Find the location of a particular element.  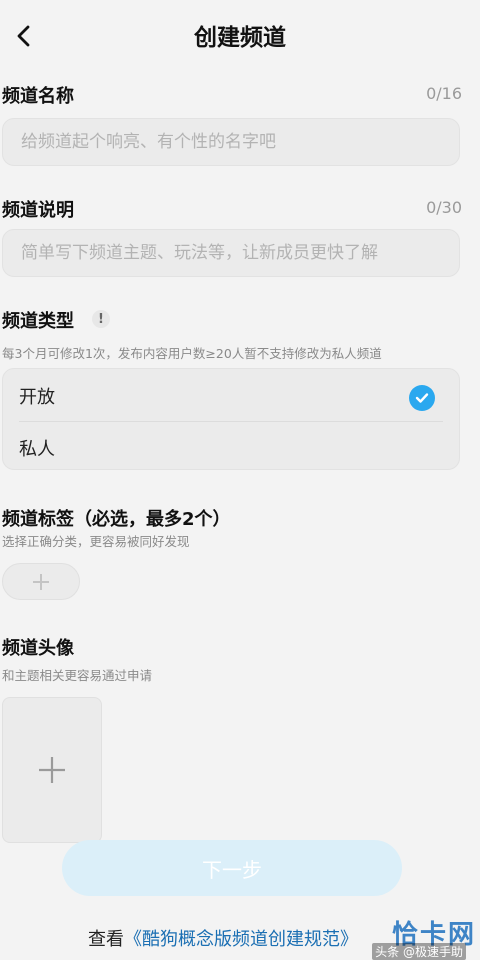

footer-prefix: 查看 is located at coordinates (106, 939).